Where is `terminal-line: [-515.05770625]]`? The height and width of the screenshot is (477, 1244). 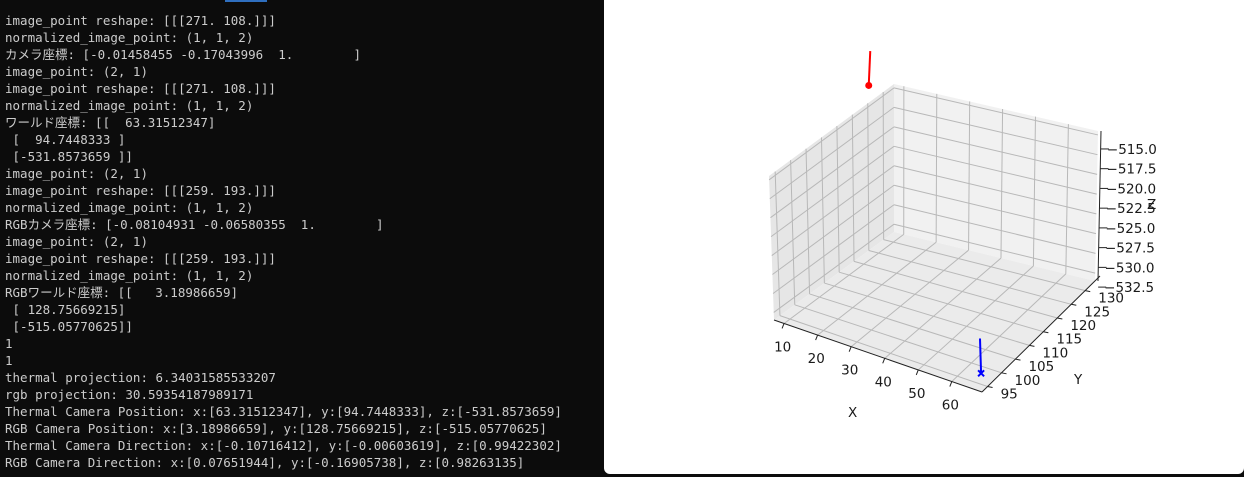
terminal-line: [-515.05770625]] is located at coordinates (69, 326).